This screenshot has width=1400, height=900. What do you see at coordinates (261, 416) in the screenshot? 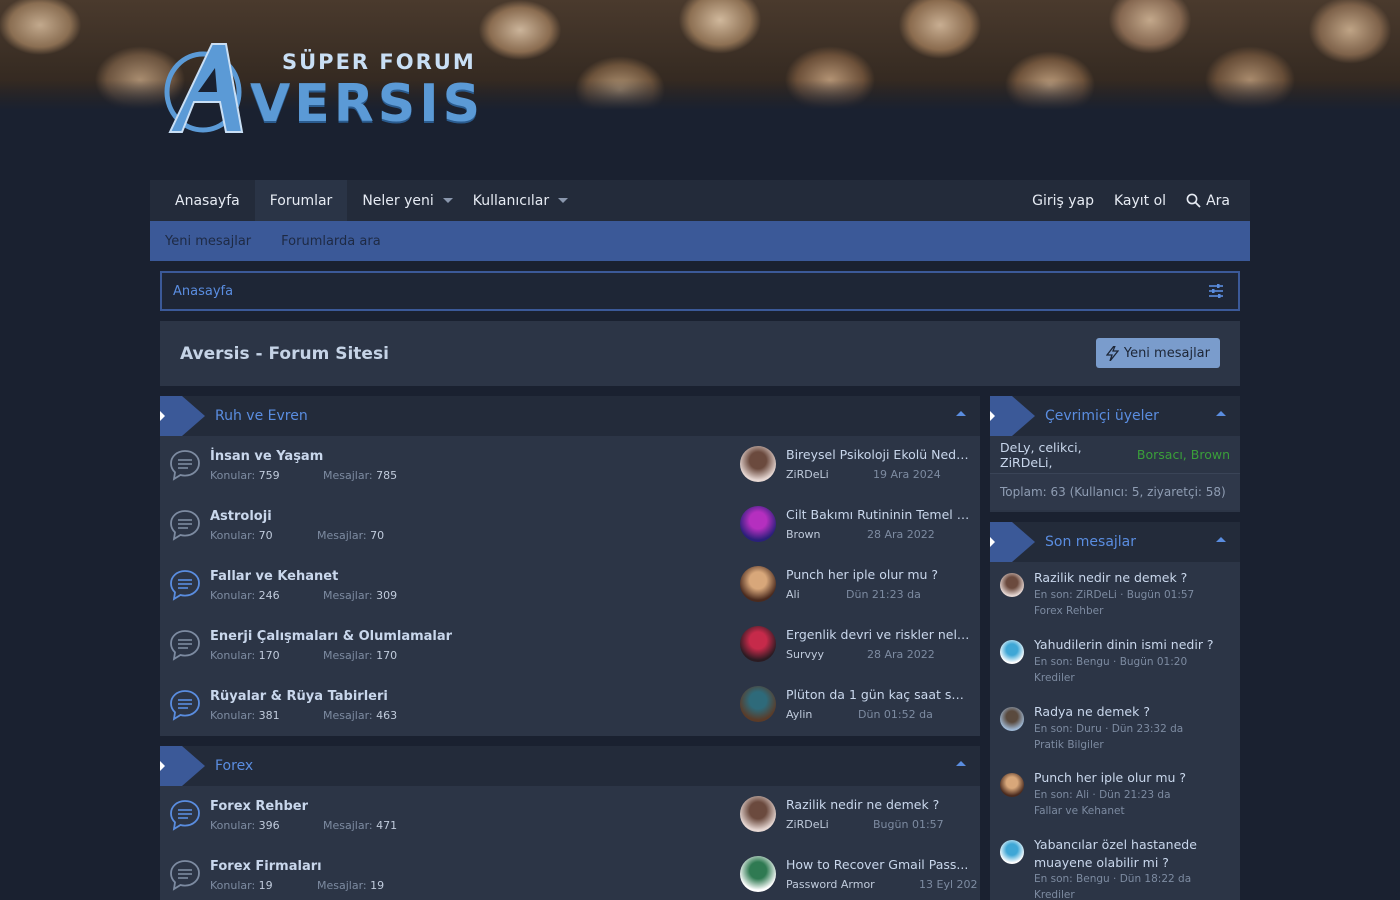
I see `category-title: Ruh ve Evren` at bounding box center [261, 416].